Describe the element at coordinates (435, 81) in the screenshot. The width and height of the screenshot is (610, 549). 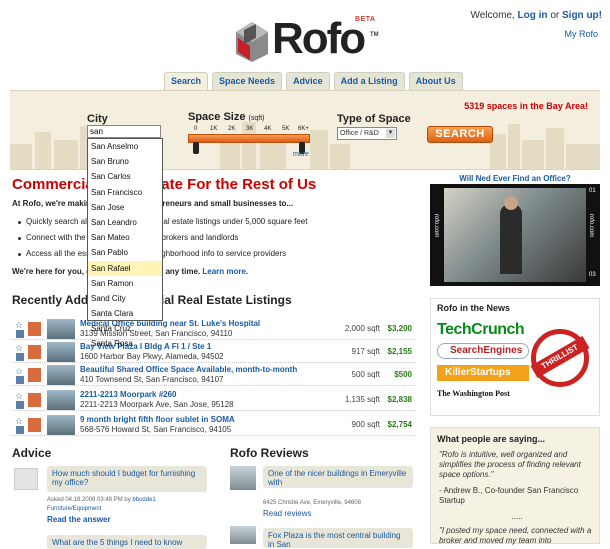
I see `tab-about-us: About Us` at that location.